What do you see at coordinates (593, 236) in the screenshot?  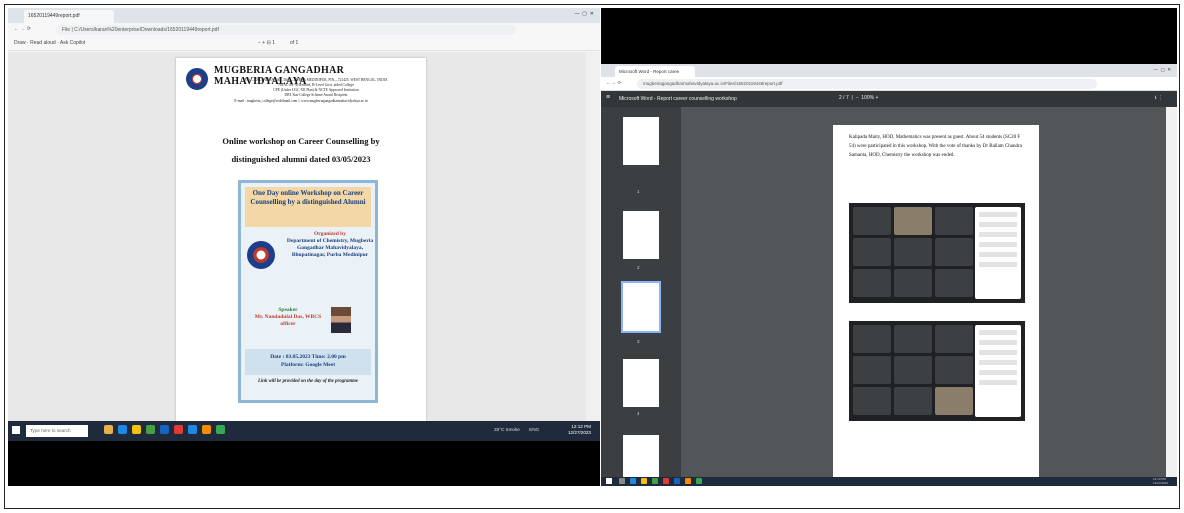 I see `edge-sidebar` at bounding box center [593, 236].